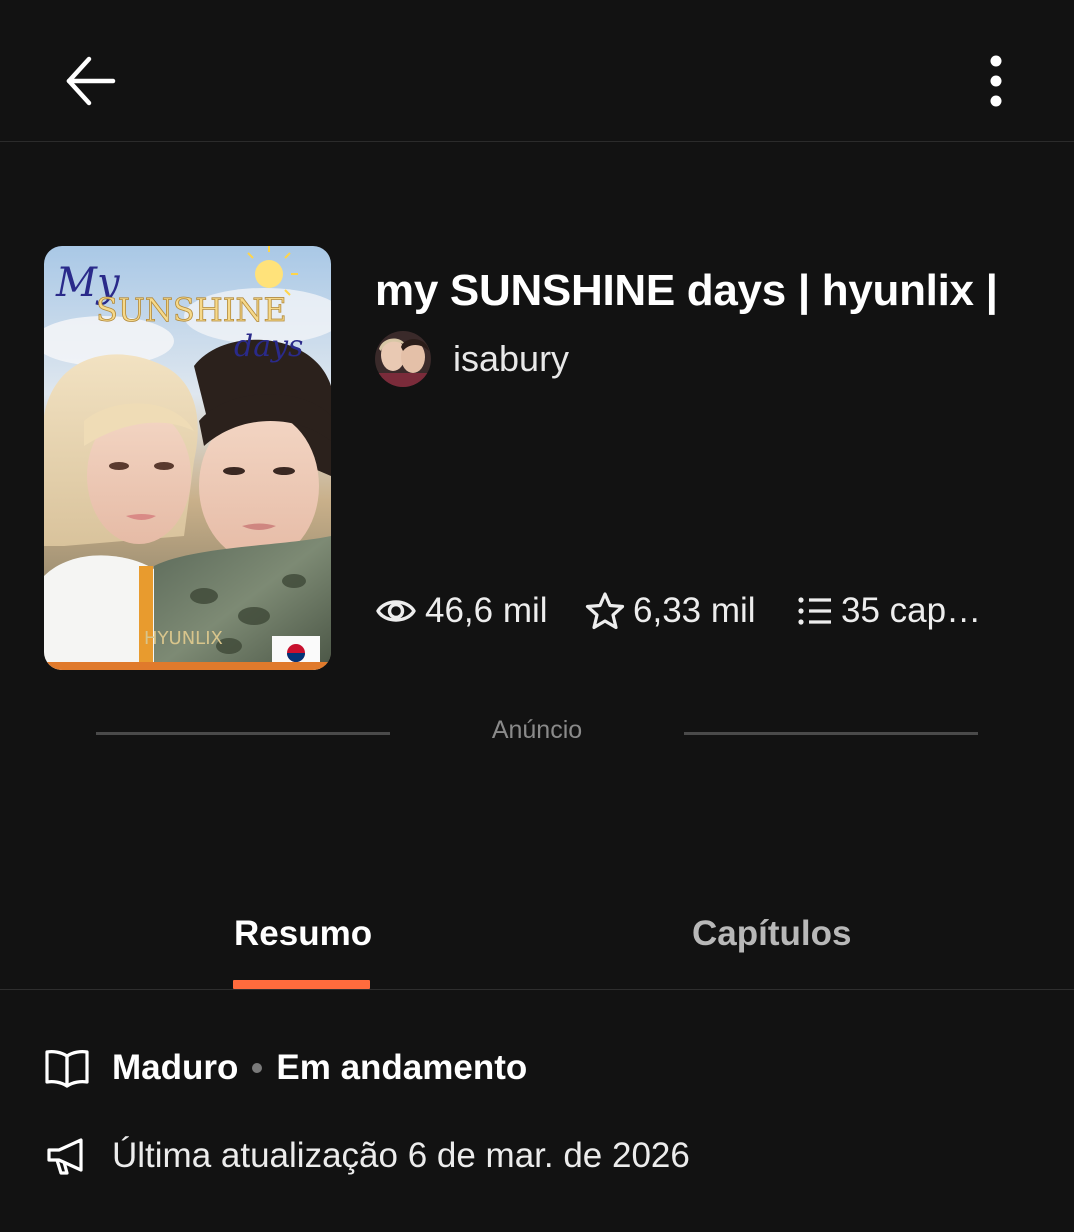 This screenshot has height=1232, width=1074. What do you see at coordinates (301, 984) in the screenshot?
I see `active-tab-indicator` at bounding box center [301, 984].